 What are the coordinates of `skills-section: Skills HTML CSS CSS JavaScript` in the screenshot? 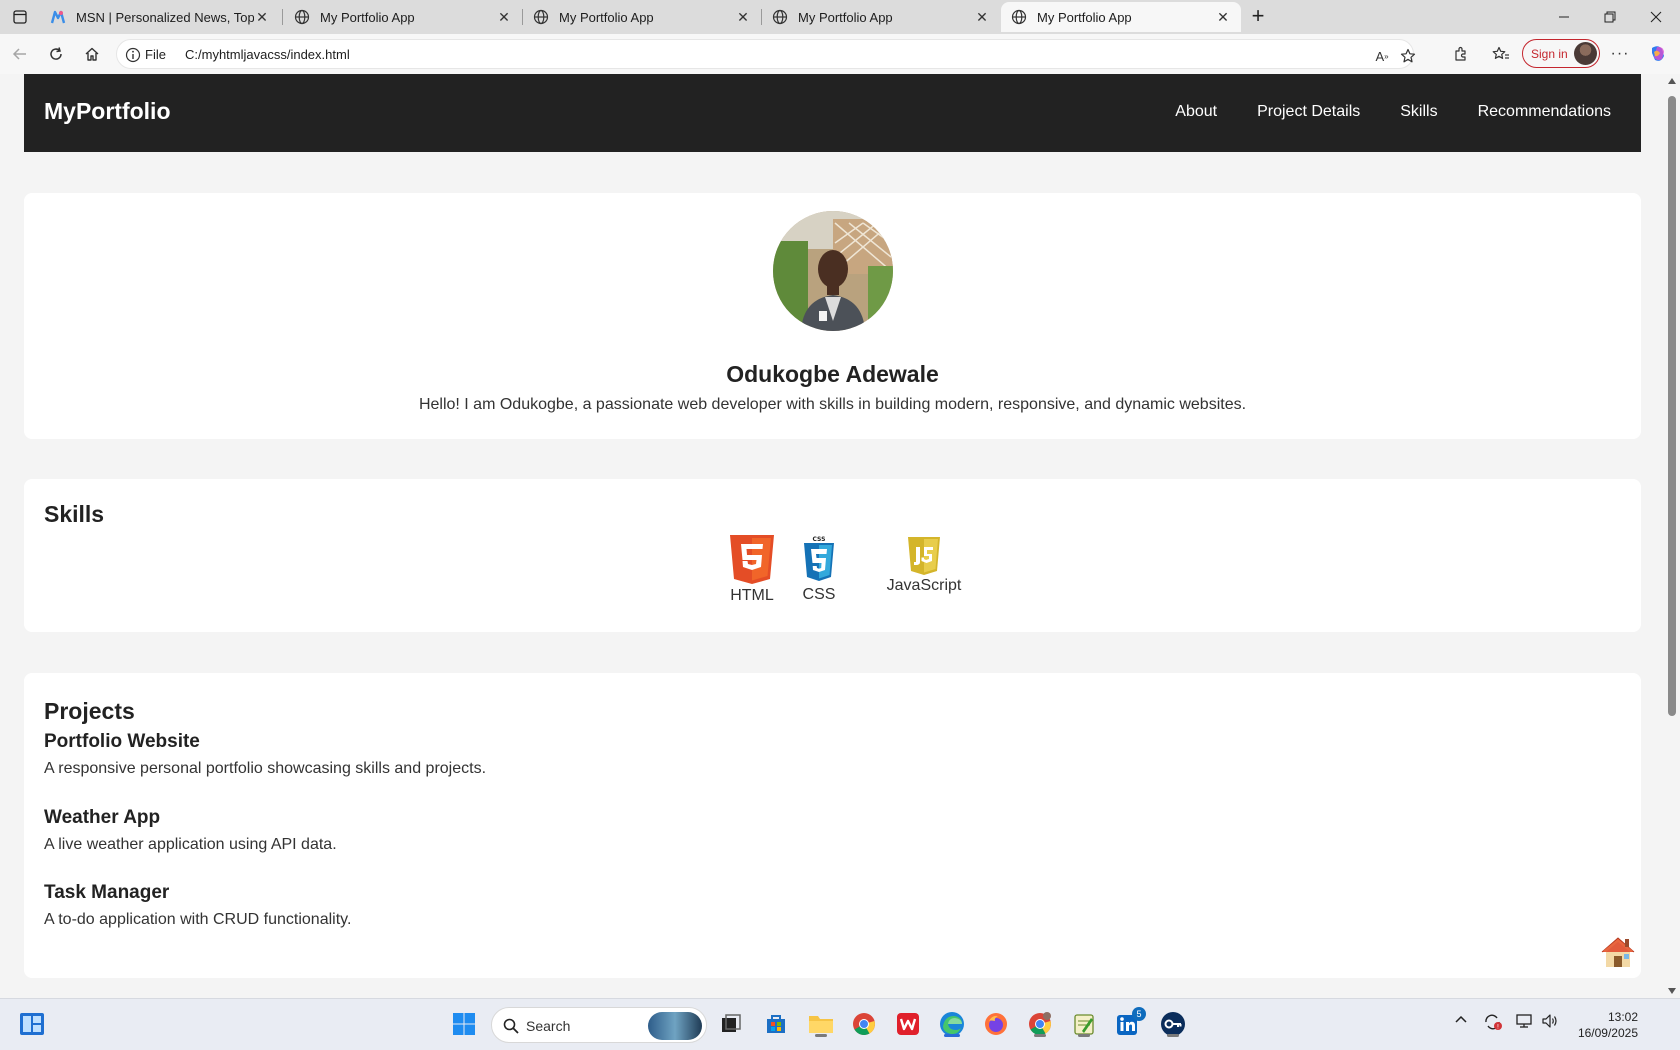 It's located at (832, 555).